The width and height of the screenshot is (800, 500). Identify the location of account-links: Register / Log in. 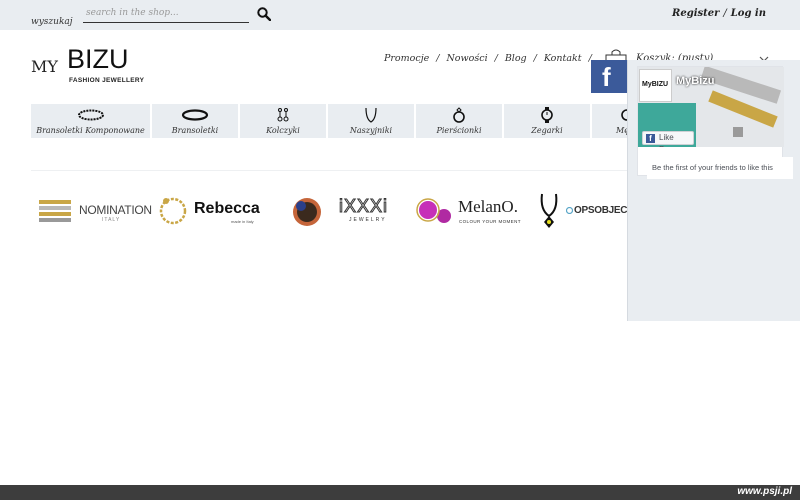
(719, 13).